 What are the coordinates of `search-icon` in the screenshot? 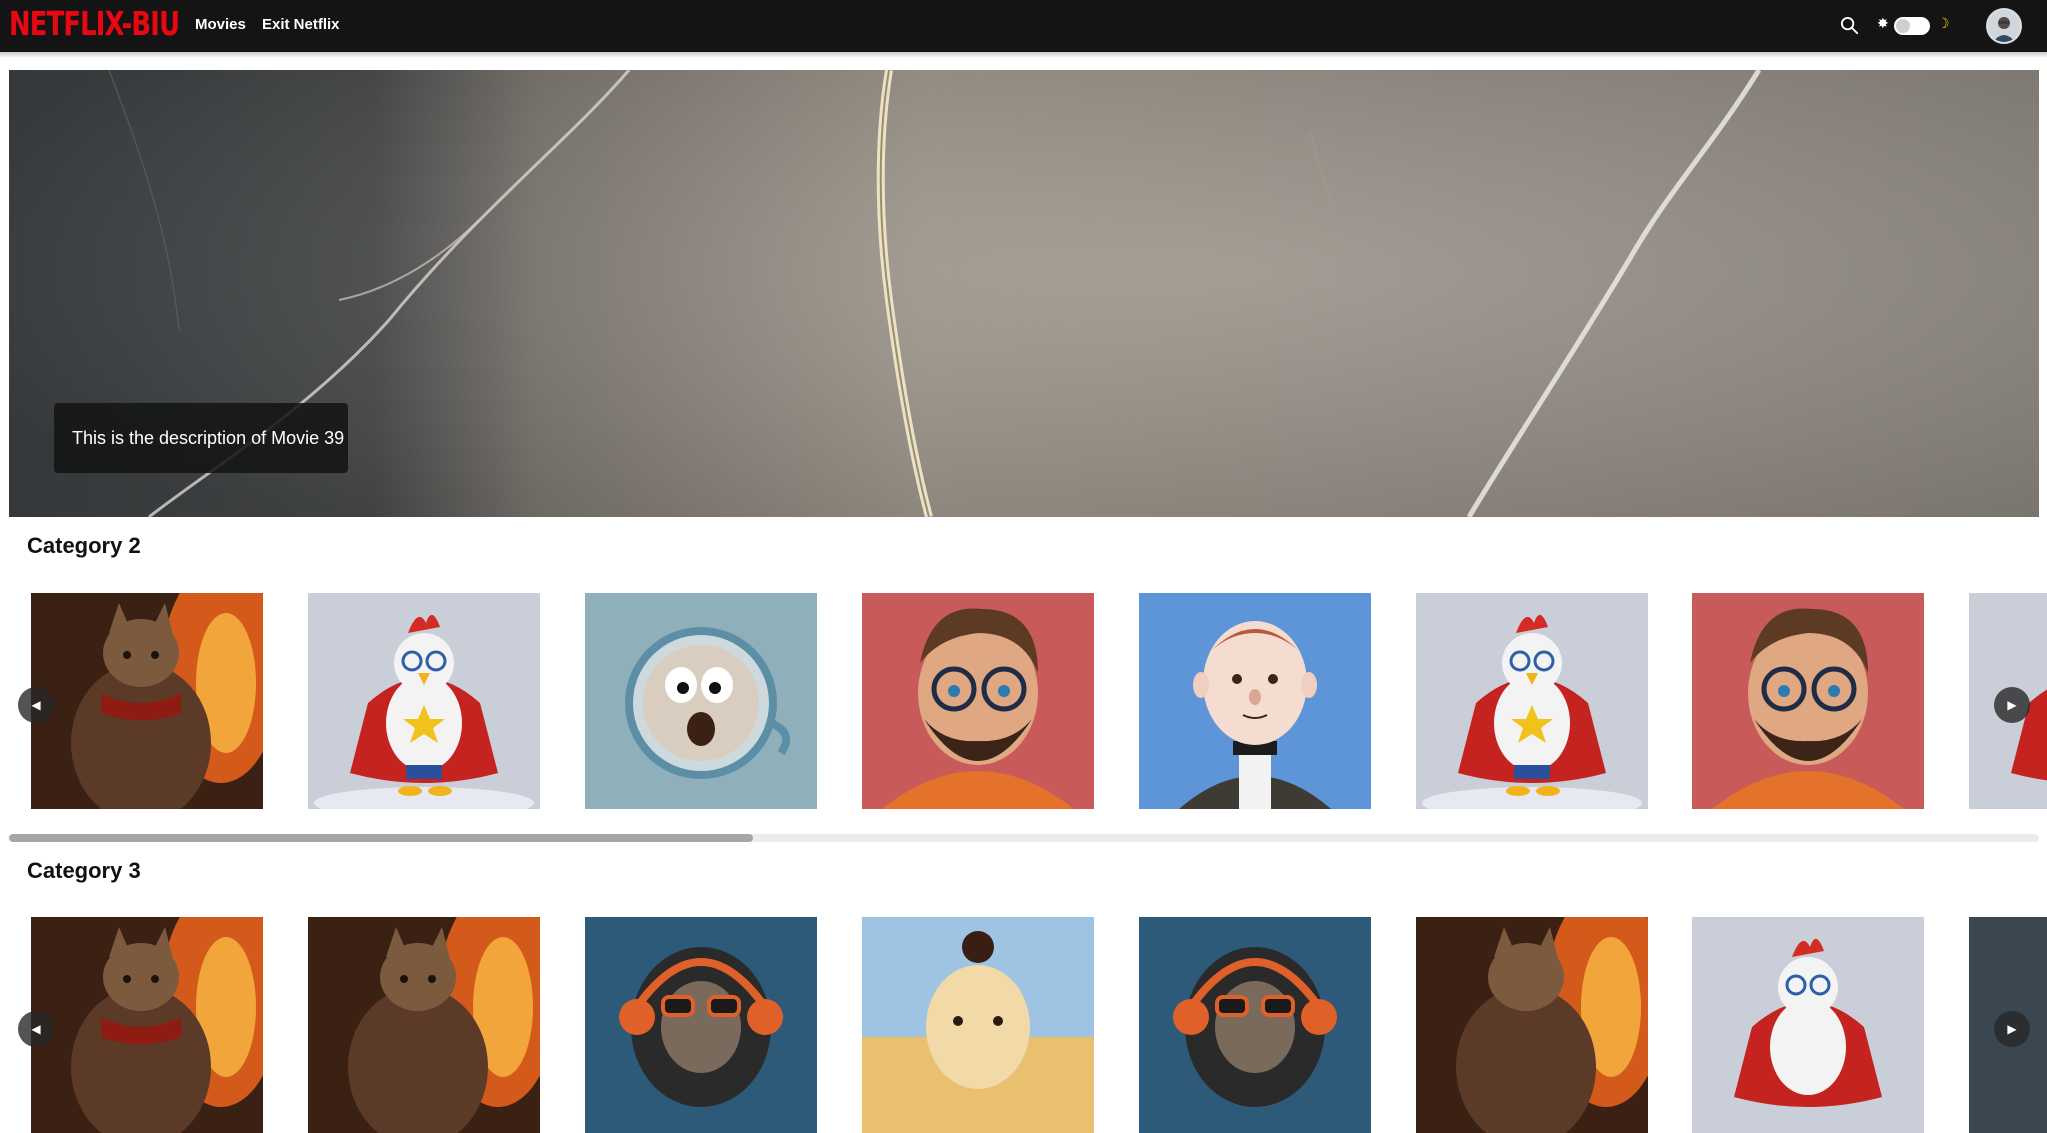 It's located at (1849, 25).